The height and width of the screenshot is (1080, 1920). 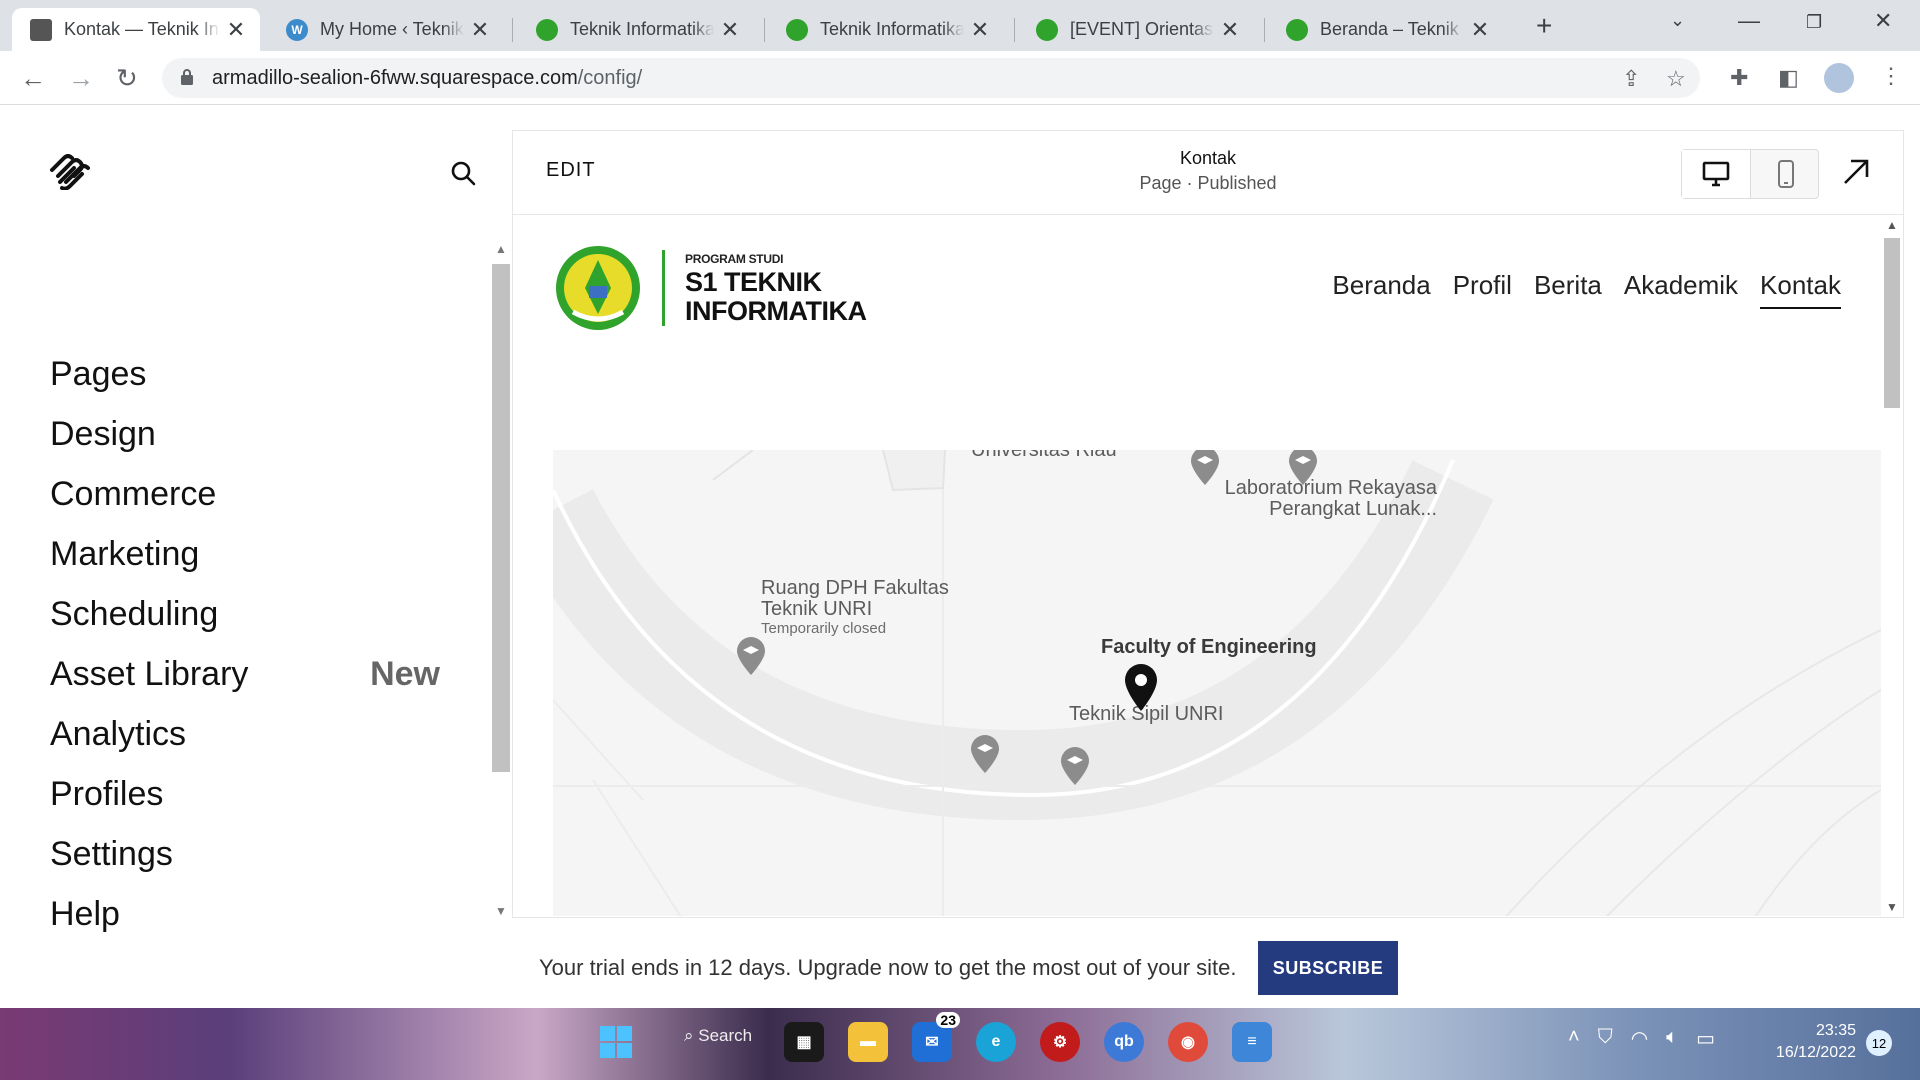 I want to click on new-badge: New, so click(x=405, y=673).